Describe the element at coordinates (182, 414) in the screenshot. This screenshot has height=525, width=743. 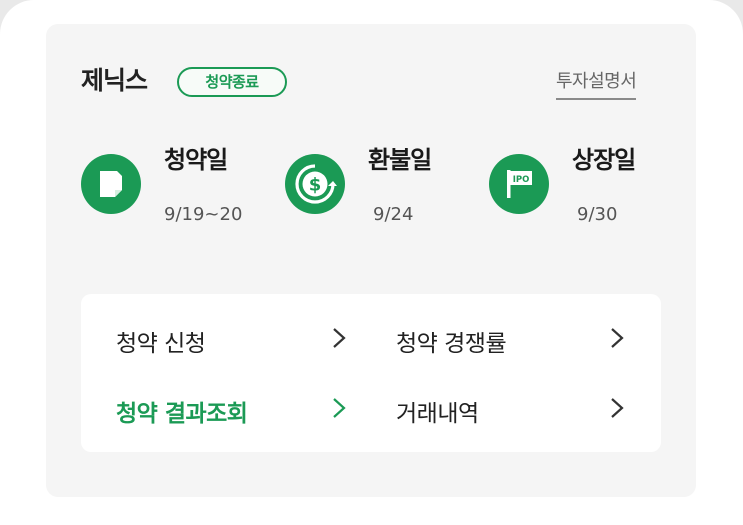
I see `menu-item-label: 청약 결과조회` at that location.